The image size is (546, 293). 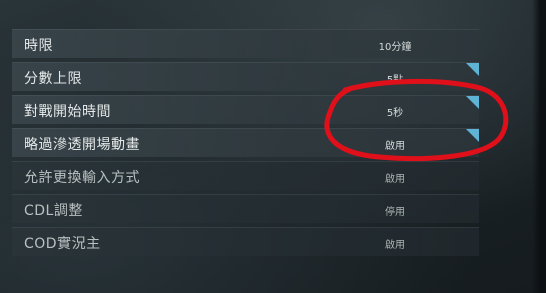 I want to click on setting-row-skip-infil-cinematic: 略過滲透開場動畫 啟用, so click(x=245, y=142).